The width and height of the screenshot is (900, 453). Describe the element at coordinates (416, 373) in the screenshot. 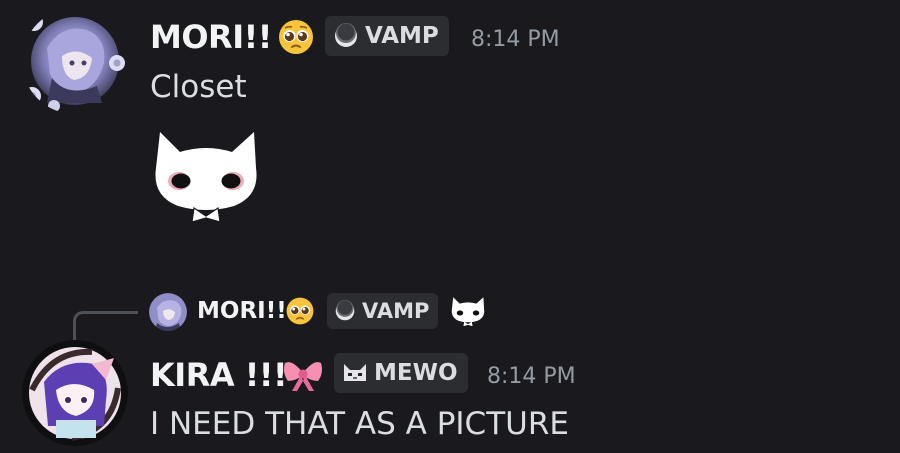

I see `role-tag-label: MEWO` at that location.